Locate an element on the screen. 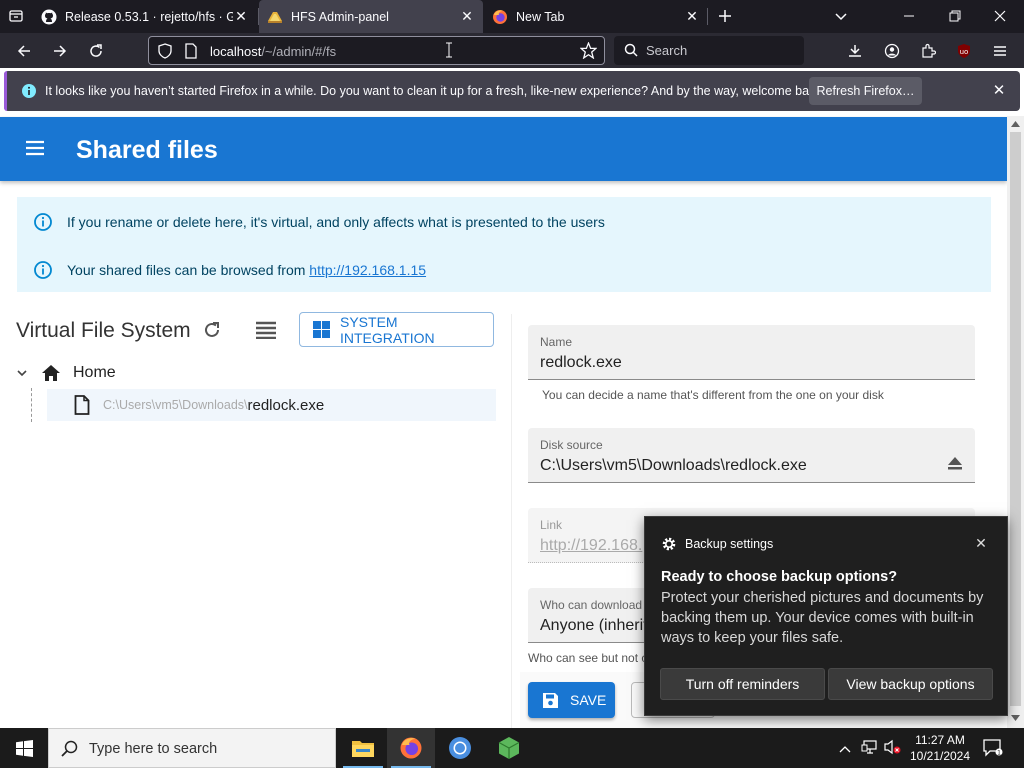 Image resolution: width=1024 pixels, height=768 pixels. close-window-icon is located at coordinates (1000, 16).